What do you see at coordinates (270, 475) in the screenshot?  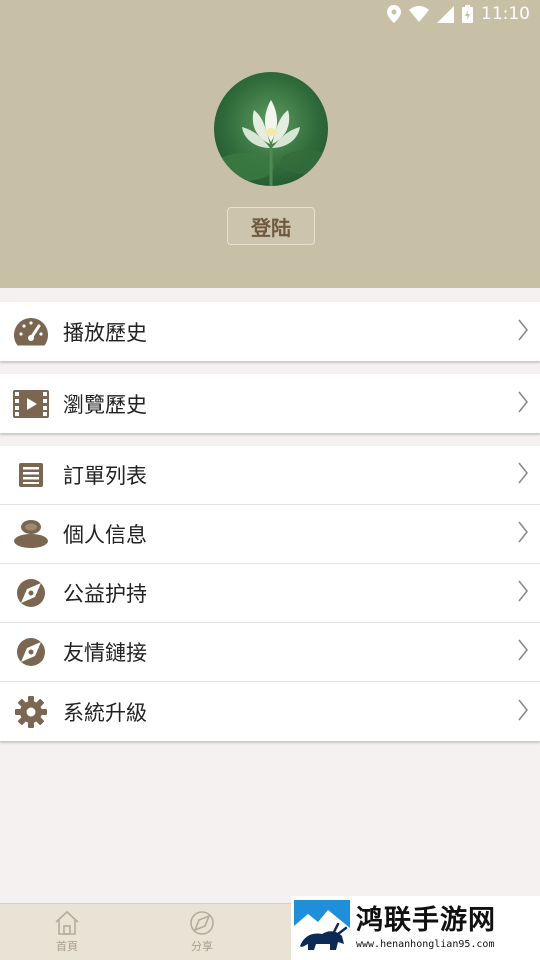 I see `menu-item-order-list: 訂單列表` at bounding box center [270, 475].